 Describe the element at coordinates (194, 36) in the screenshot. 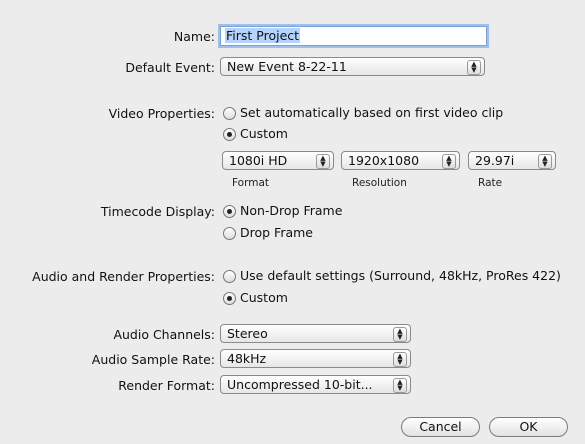

I see `name-label: Name:` at that location.